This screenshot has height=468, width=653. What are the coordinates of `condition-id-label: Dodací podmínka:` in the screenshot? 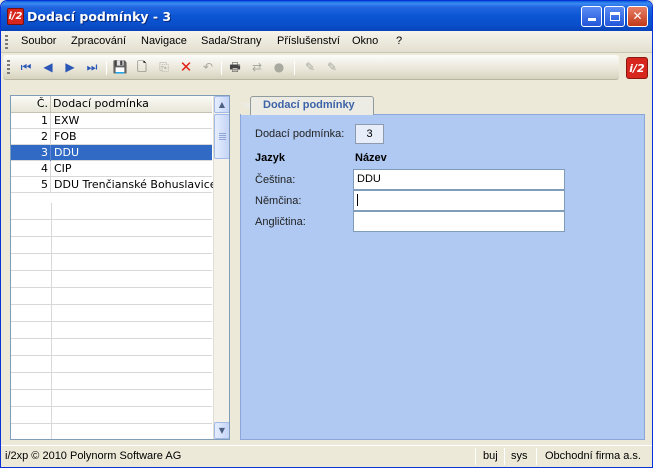 It's located at (300, 134).